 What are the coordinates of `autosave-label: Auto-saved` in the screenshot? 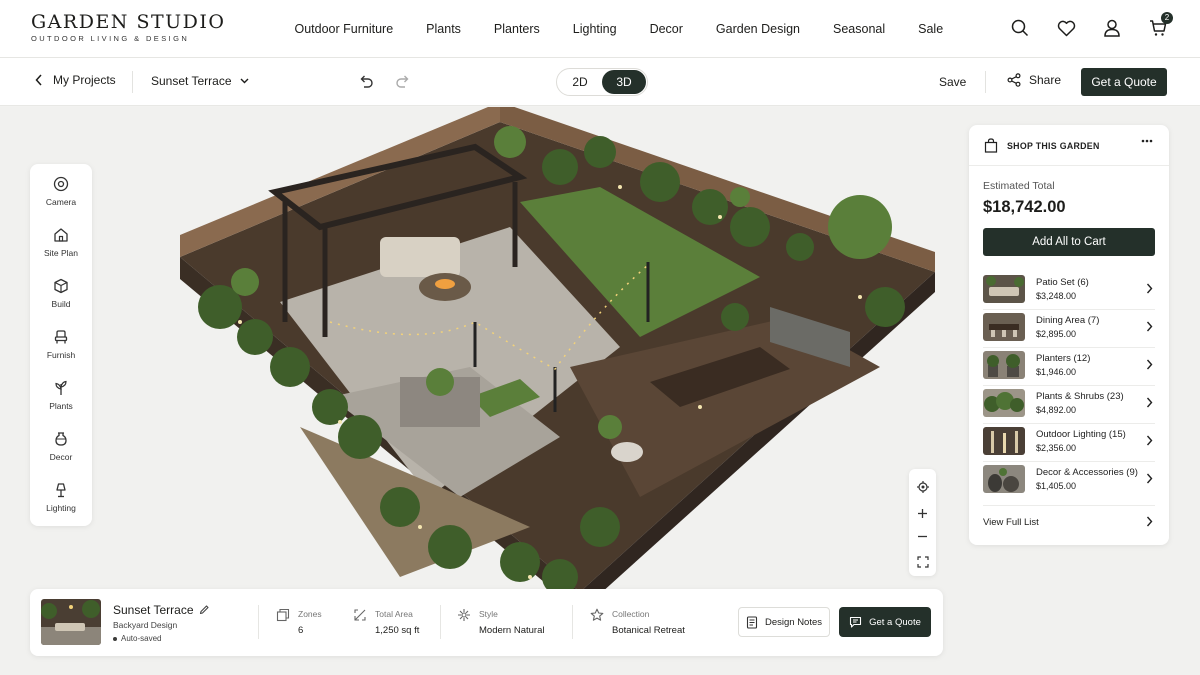 It's located at (141, 638).